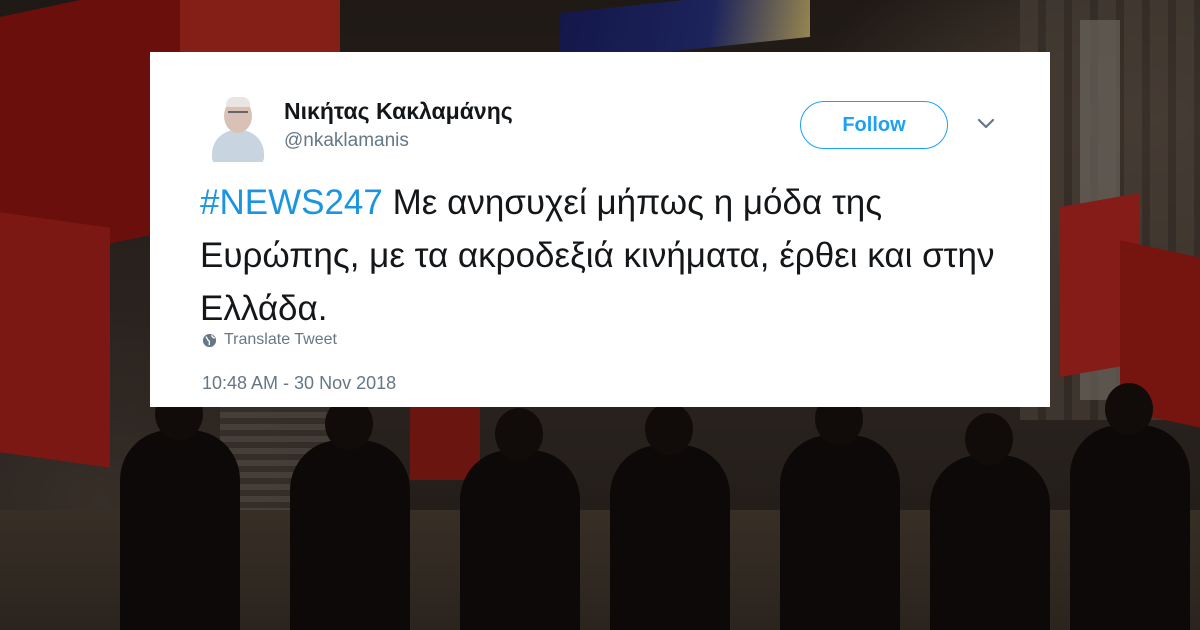  Describe the element at coordinates (986, 124) in the screenshot. I see `chevron-down-icon` at that location.